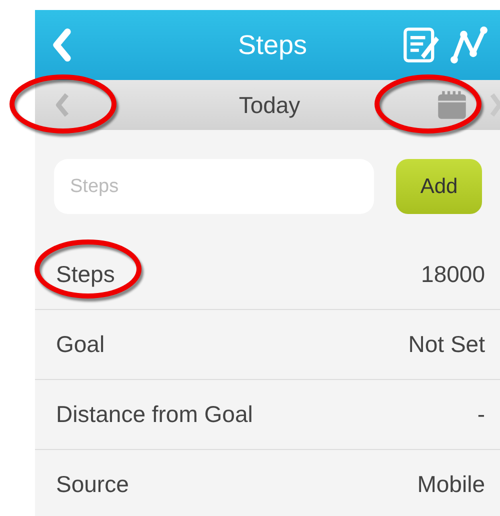 Image resolution: width=500 pixels, height=516 pixels. I want to click on row-value: Not Set, so click(446, 344).